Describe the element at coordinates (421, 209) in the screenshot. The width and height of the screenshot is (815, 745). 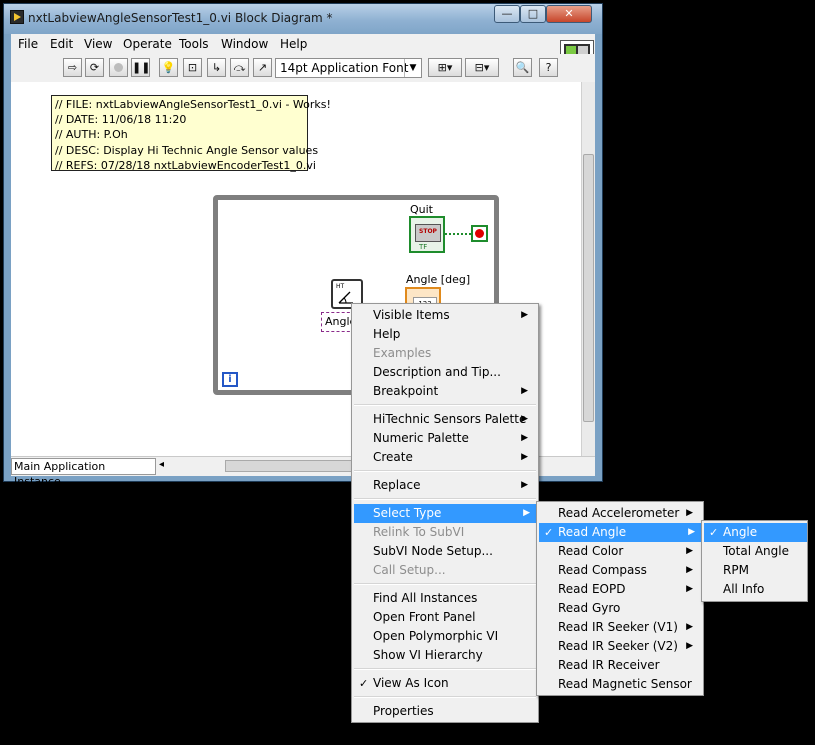
I see `quit-label: Quit` at that location.